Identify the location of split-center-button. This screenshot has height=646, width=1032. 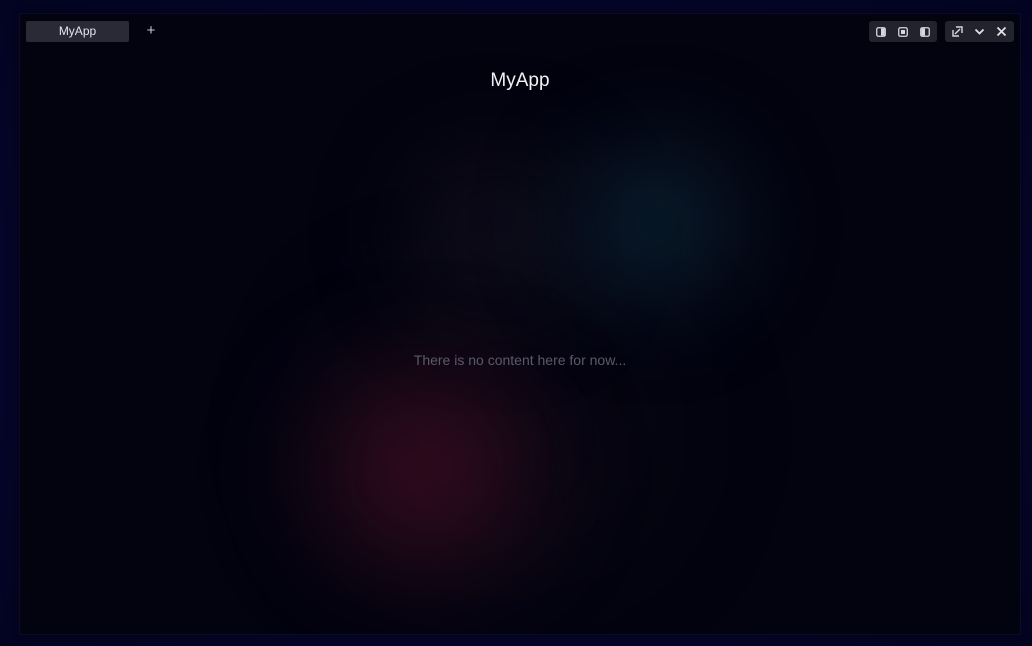
(903, 31).